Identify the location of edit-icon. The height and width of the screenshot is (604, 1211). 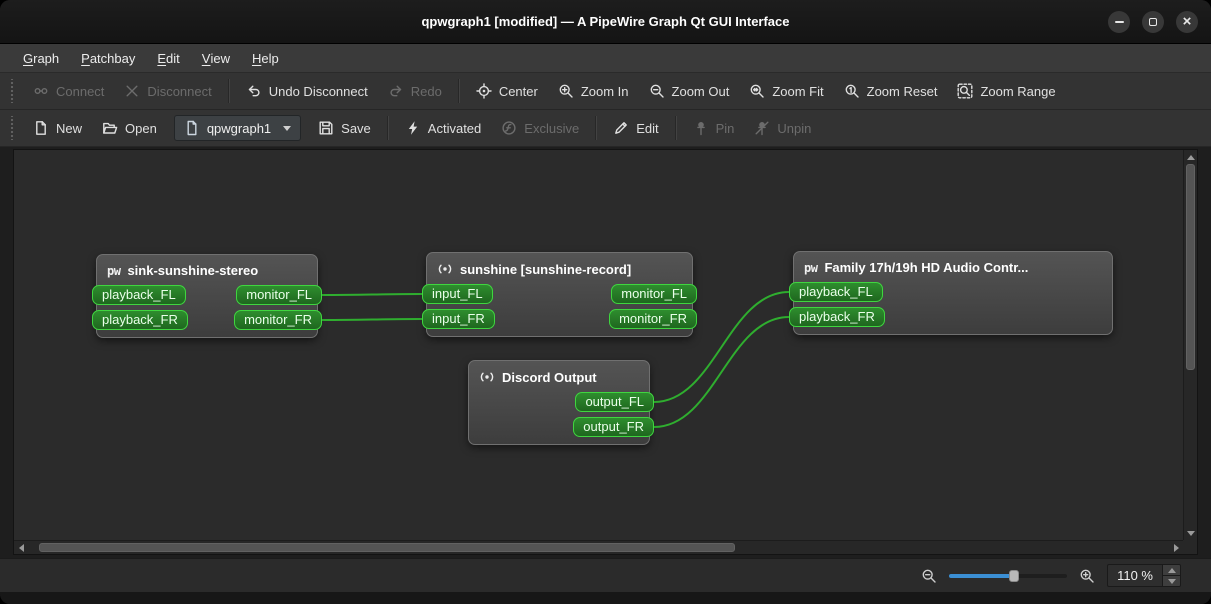
(621, 128).